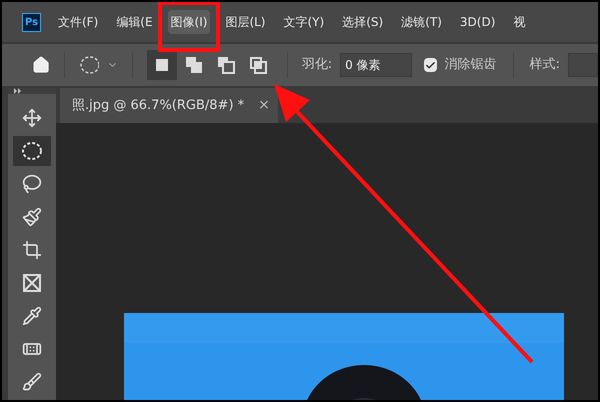  I want to click on document-tab: 照.jpg @ 66.7%(RGB/8#) * ×, so click(169, 105).